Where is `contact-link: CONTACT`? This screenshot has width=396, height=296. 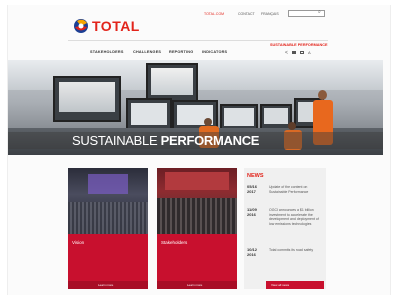 contact-link: CONTACT is located at coordinates (246, 14).